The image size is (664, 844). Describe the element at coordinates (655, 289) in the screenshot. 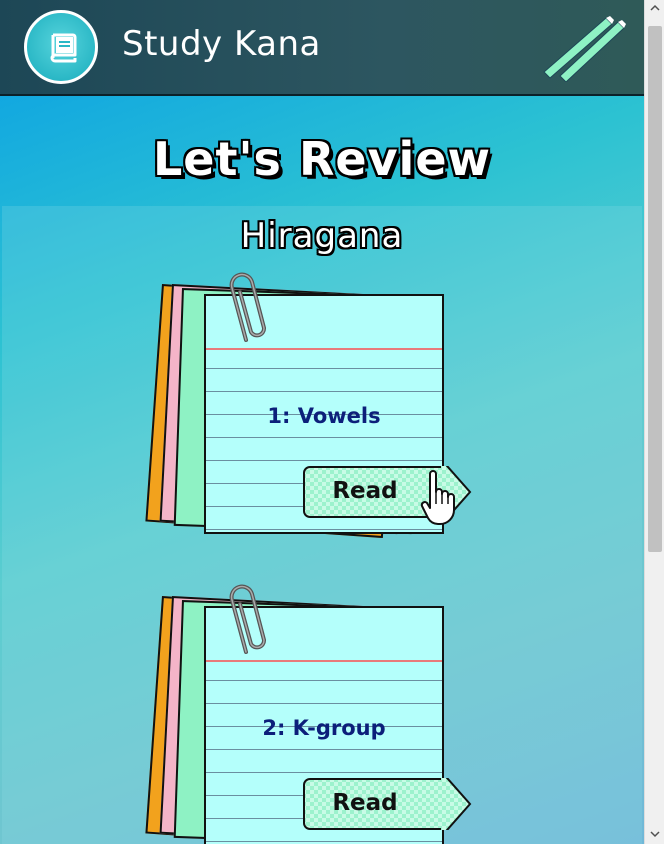

I see `scroll-thumb` at that location.